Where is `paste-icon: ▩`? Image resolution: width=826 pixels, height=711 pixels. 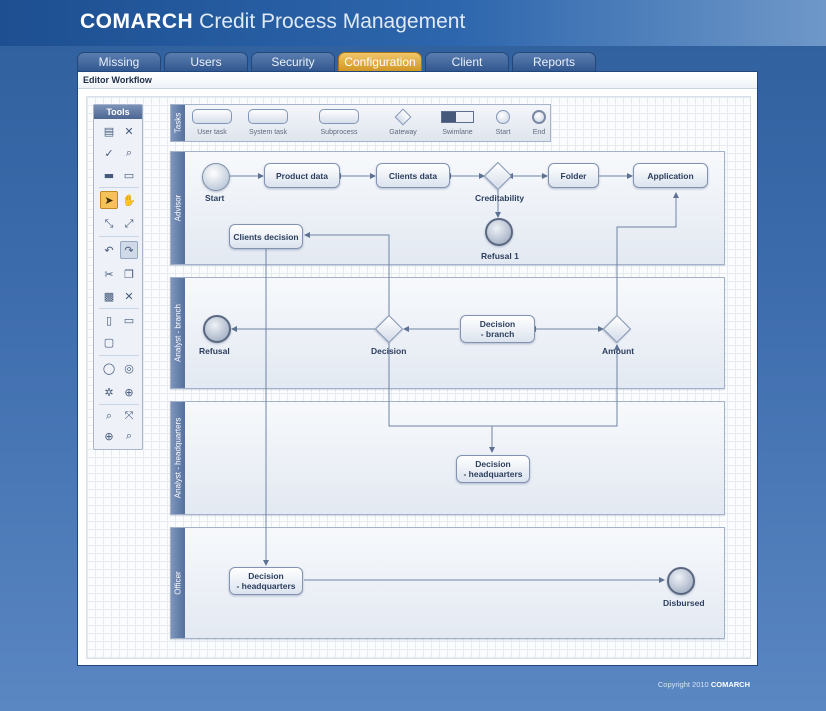 paste-icon: ▩ is located at coordinates (109, 296).